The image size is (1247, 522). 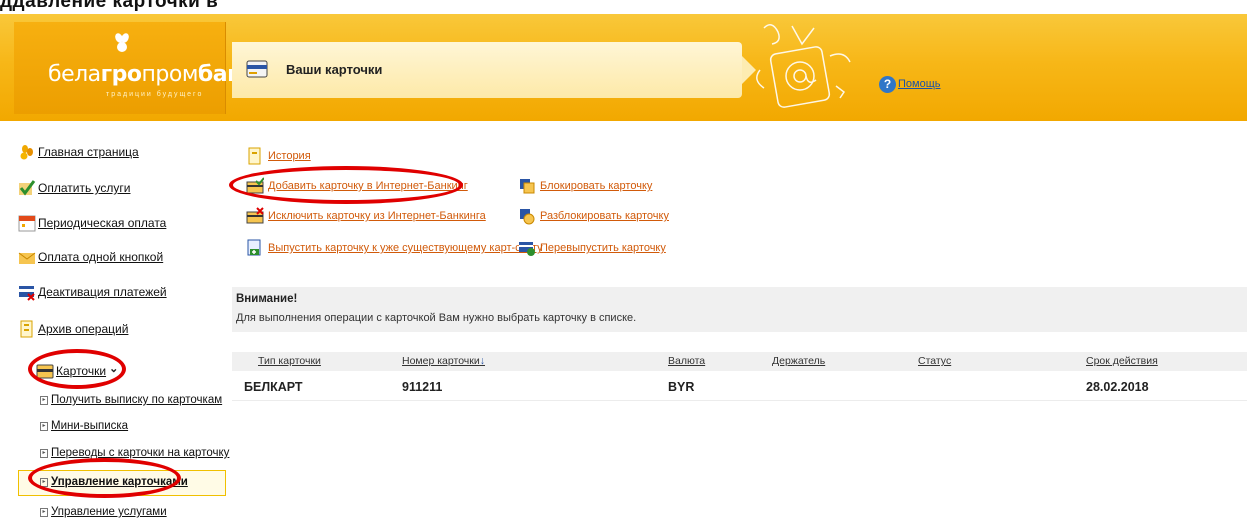 I want to click on sidebar-item-operations-archive: Архив операций, so click(x=73, y=329).